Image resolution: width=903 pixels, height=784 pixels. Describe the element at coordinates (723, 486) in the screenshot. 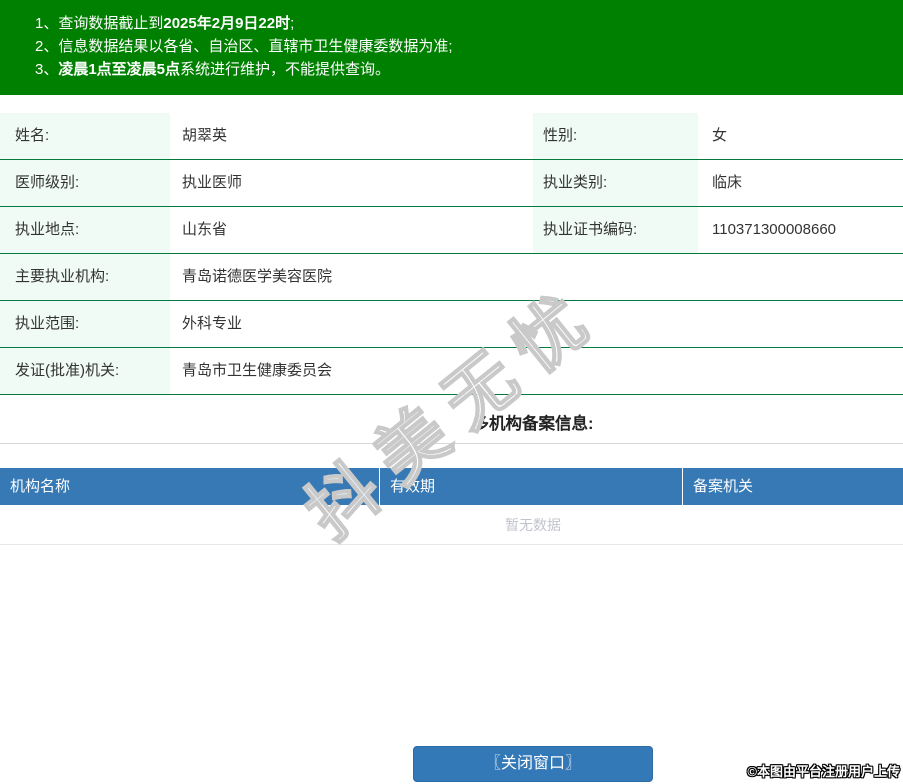

I see `column-header-record-authority: 备案机关` at that location.